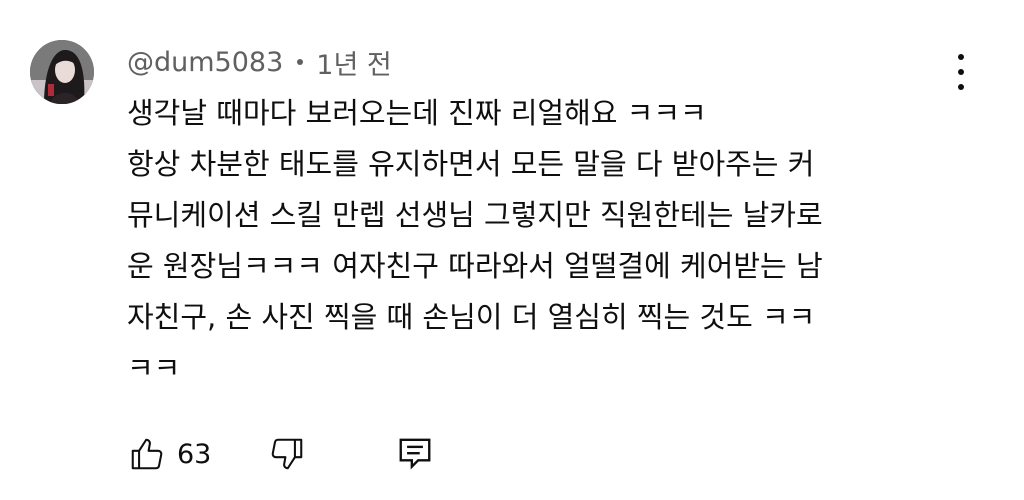  Describe the element at coordinates (205, 62) in the screenshot. I see `author-name: @dum5083` at that location.